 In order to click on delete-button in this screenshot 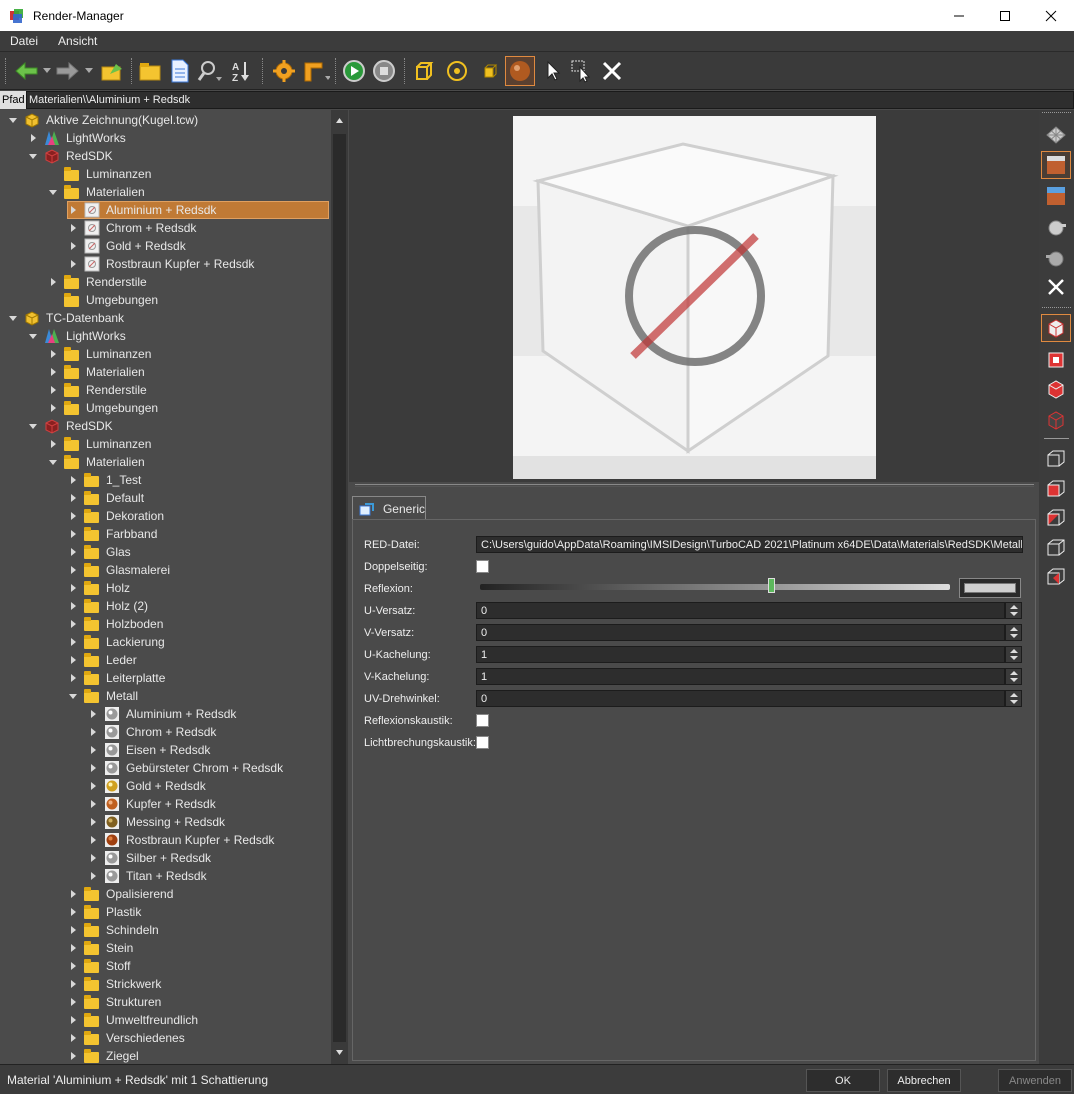, I will do `click(612, 71)`.